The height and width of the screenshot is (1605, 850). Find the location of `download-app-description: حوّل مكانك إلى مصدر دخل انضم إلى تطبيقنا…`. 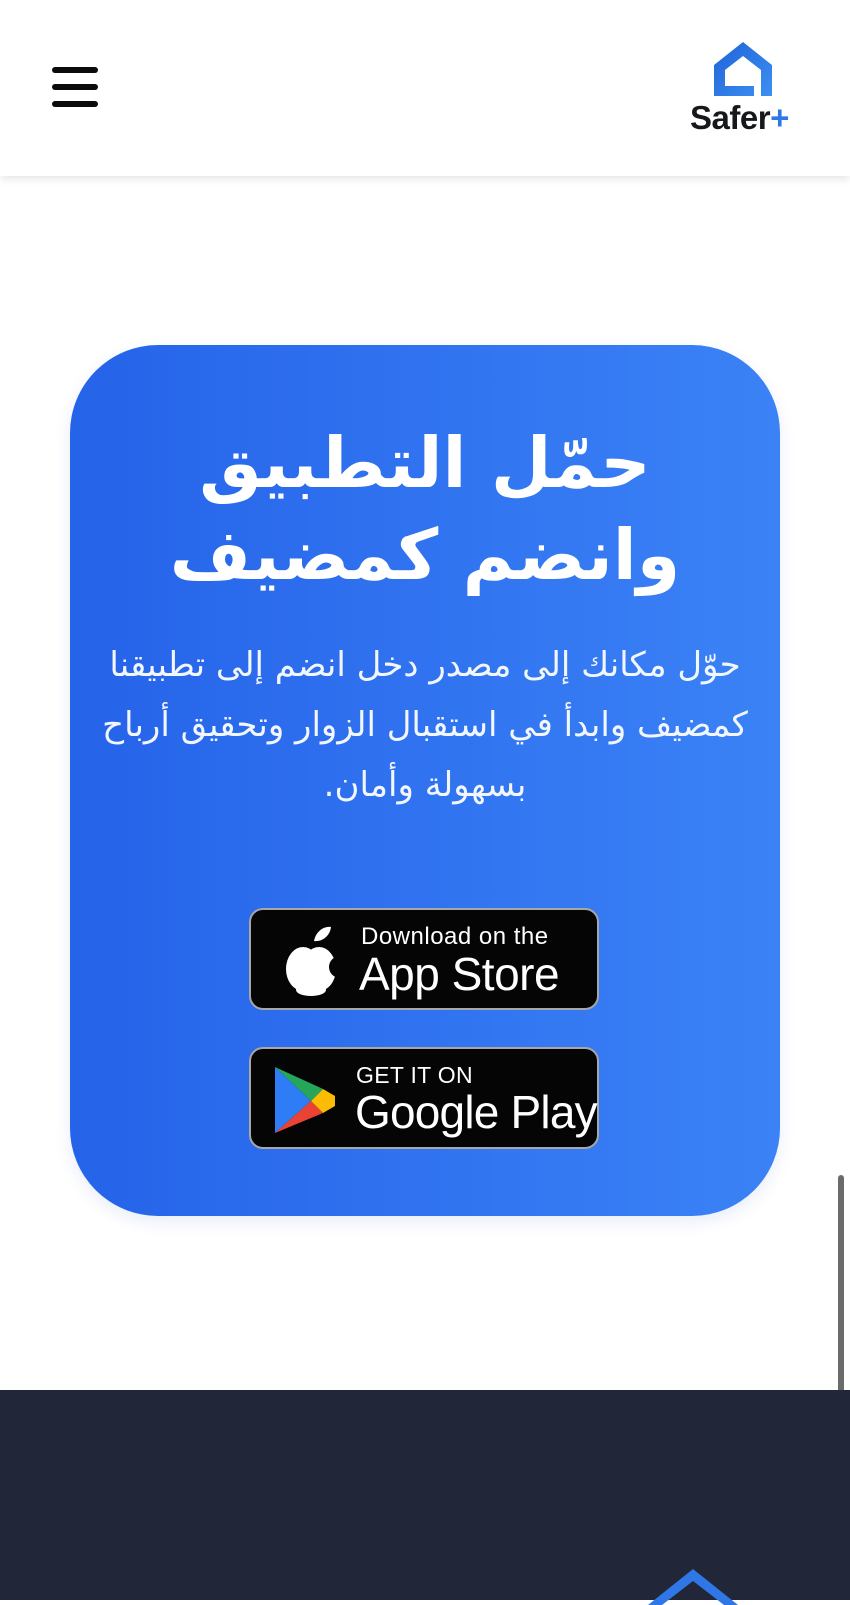

download-app-description: حوّل مكانك إلى مصدر دخل انضم إلى تطبيقنا… is located at coordinates (425, 725).